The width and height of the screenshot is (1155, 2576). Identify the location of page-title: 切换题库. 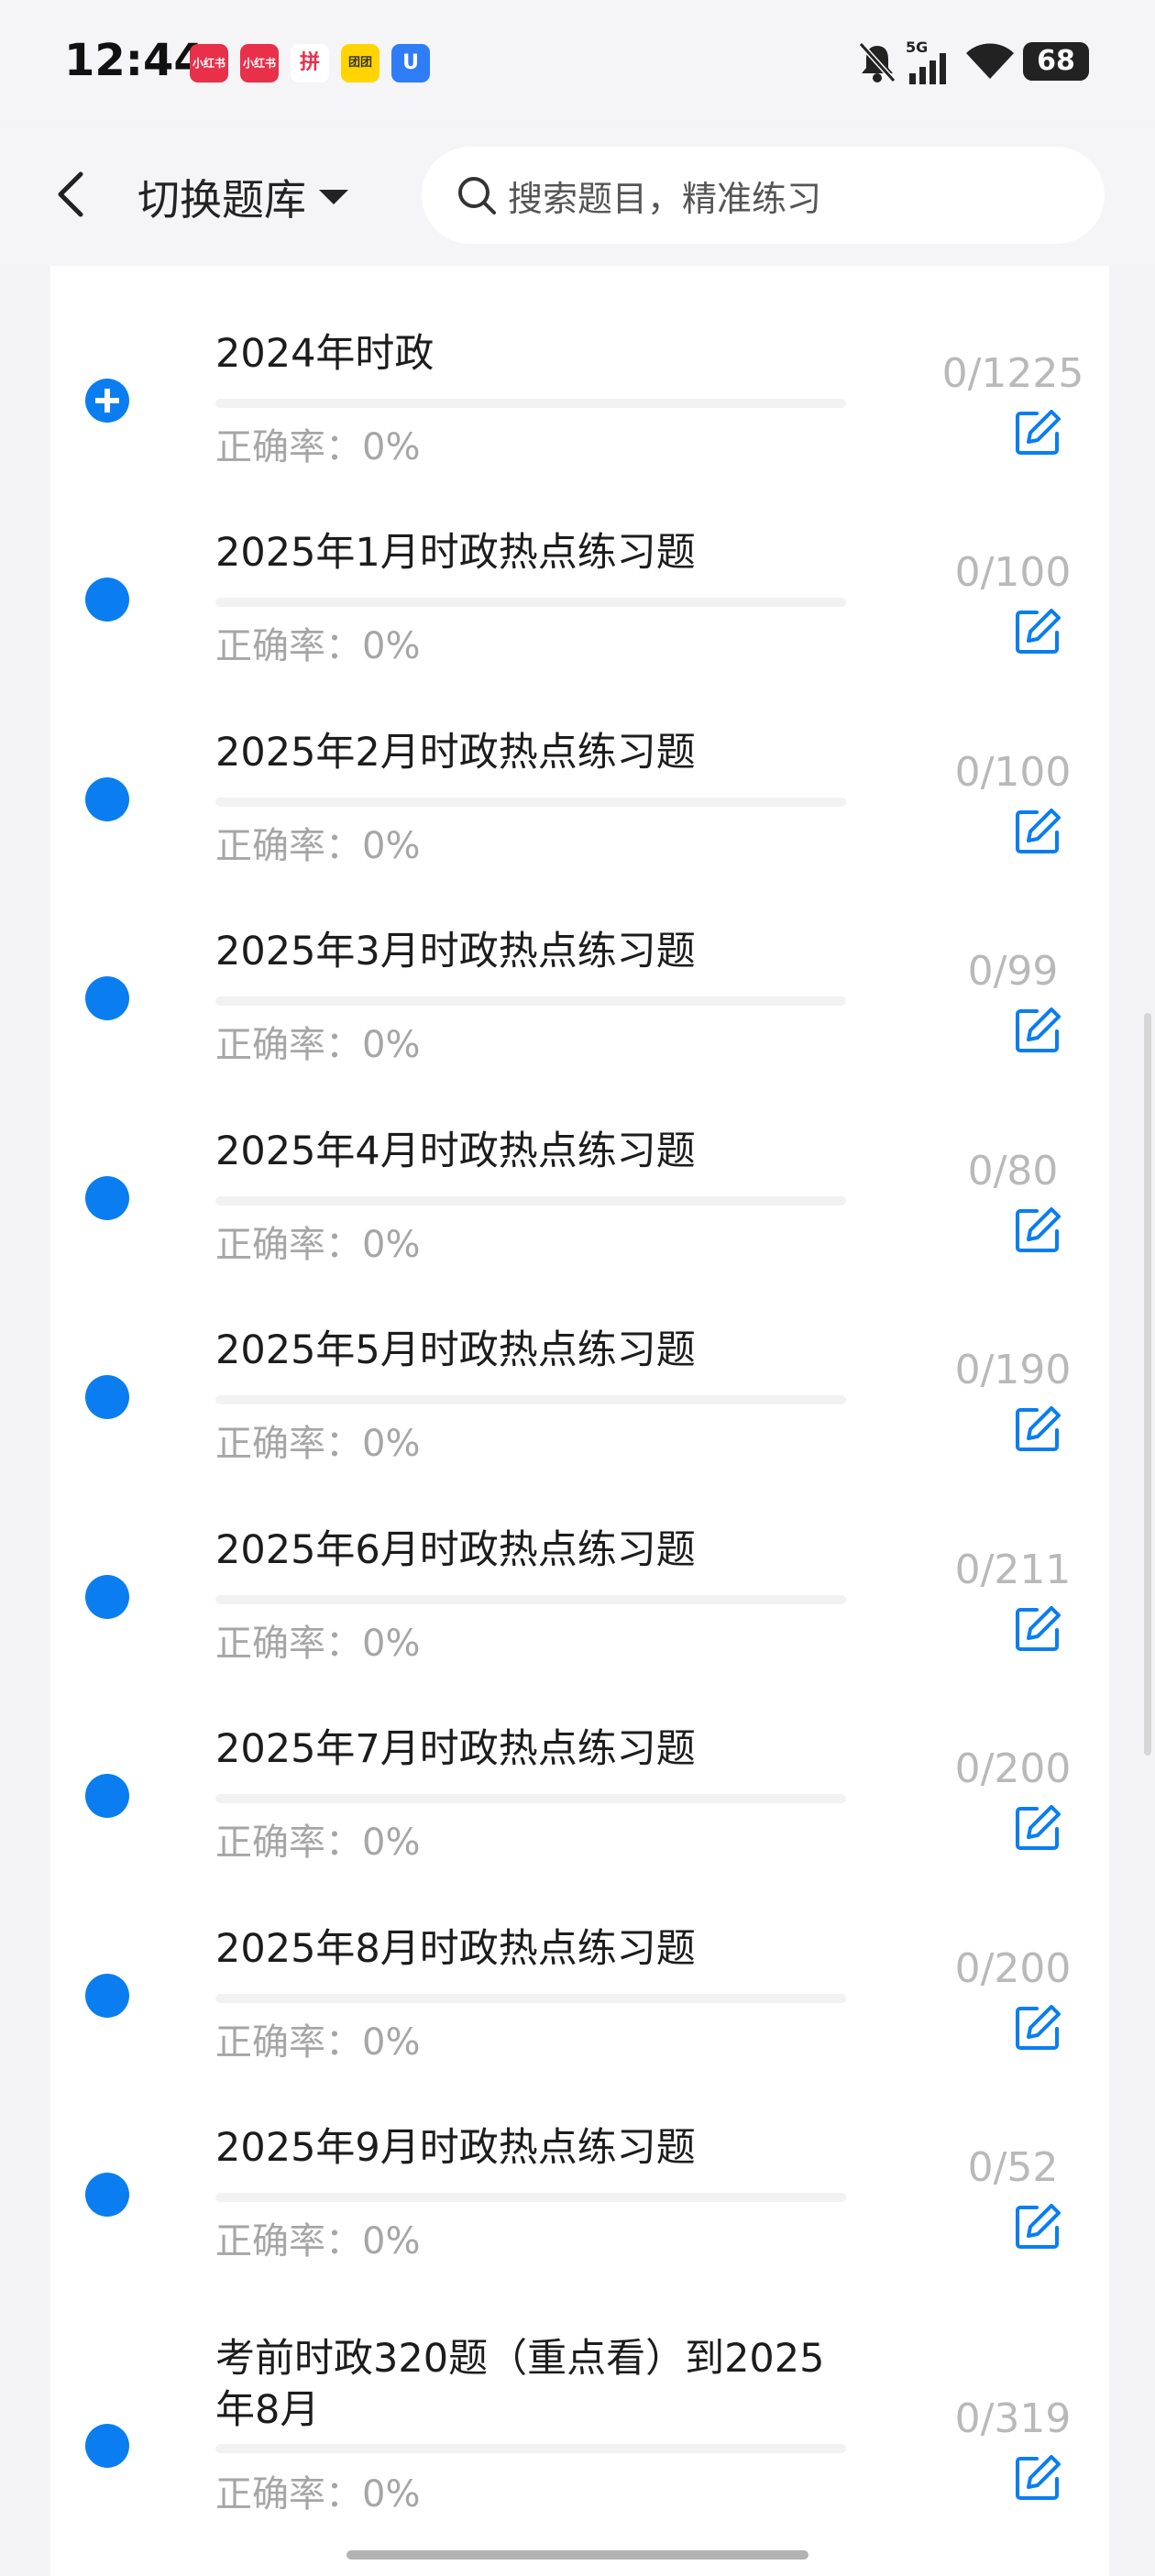
(222, 200).